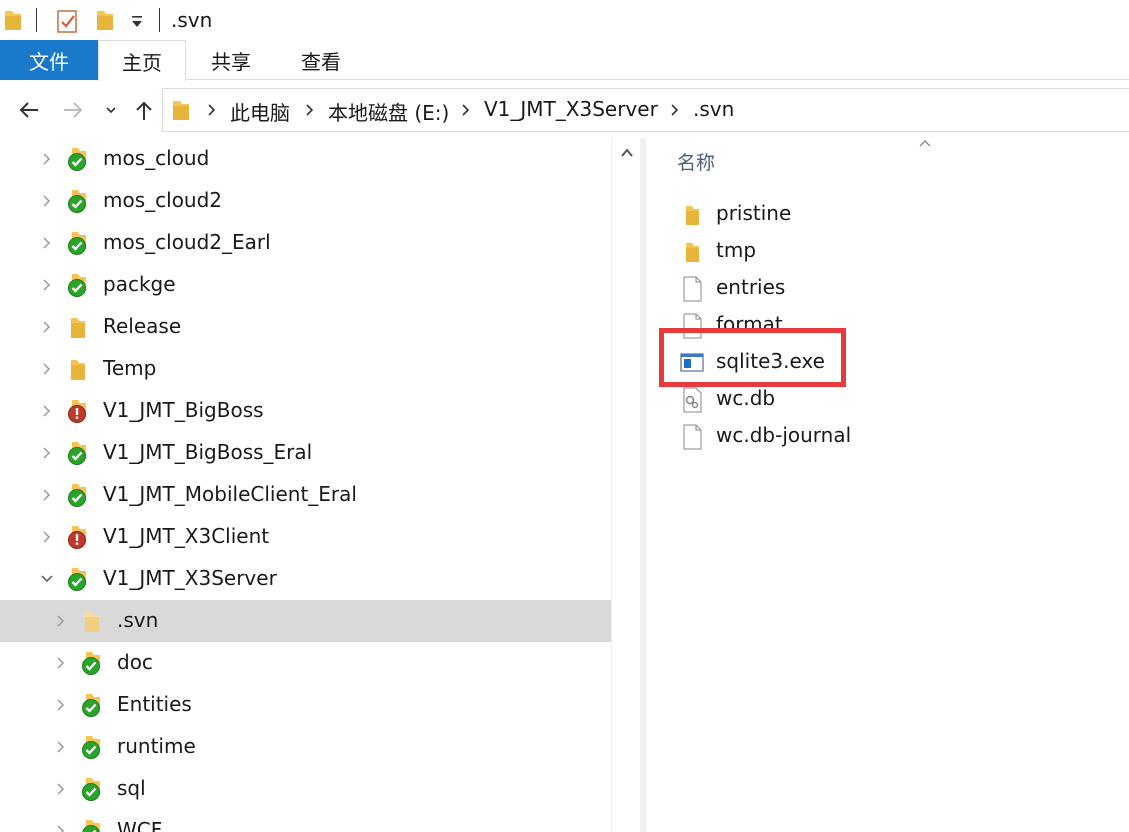 Image resolution: width=1129 pixels, height=832 pixels. What do you see at coordinates (896, 251) in the screenshot?
I see `file-list-item: tmp` at bounding box center [896, 251].